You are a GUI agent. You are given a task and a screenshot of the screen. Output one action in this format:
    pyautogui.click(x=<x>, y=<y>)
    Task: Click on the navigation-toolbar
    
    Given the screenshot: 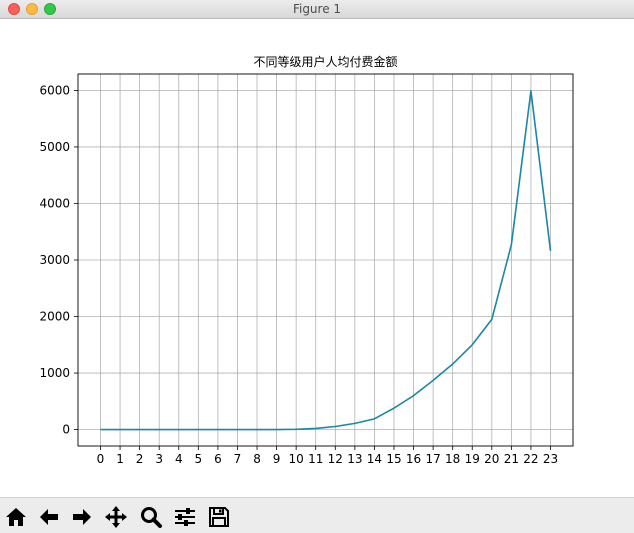 What is the action you would take?
    pyautogui.click(x=317, y=515)
    